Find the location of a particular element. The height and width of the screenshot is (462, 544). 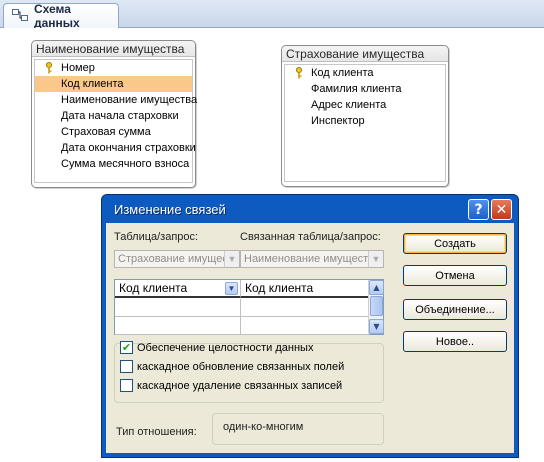

related-table-label: Связанная таблица/запрос: is located at coordinates (310, 237).